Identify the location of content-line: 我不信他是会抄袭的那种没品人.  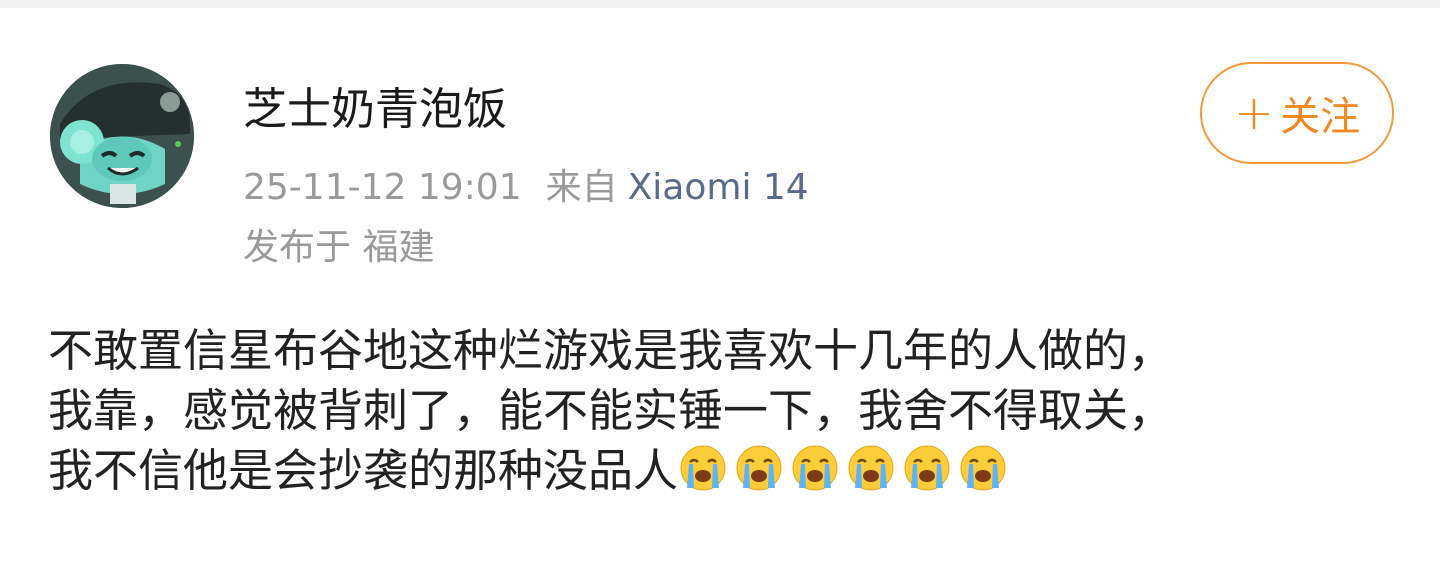
(728, 471).